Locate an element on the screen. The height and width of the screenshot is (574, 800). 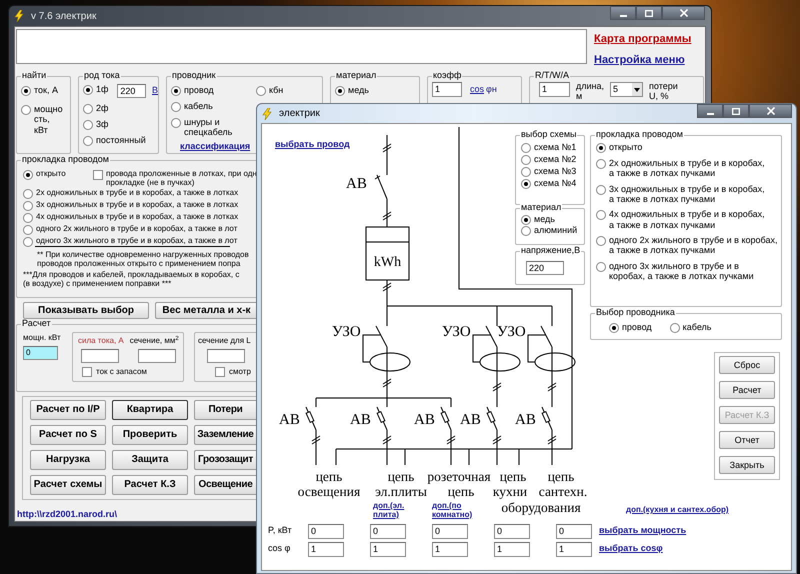
radio-label: одного 3х жильного в трубе и в коробах, а также в лот is located at coordinates (137, 241).